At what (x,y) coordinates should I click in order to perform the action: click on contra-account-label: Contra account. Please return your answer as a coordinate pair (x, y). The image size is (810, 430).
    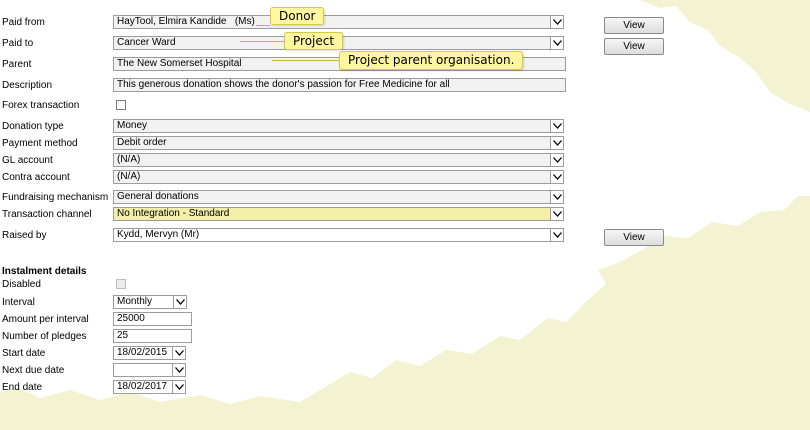
    Looking at the image, I should click on (36, 177).